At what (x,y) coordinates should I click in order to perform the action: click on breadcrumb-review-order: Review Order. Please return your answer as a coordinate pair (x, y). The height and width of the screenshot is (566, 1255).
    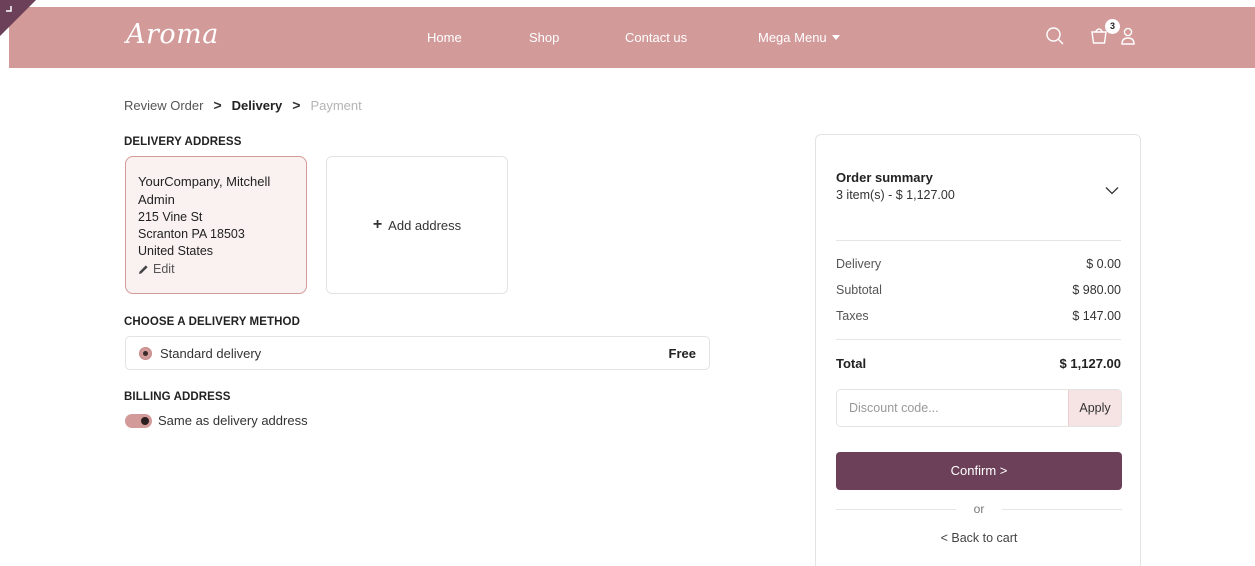
    Looking at the image, I should click on (163, 105).